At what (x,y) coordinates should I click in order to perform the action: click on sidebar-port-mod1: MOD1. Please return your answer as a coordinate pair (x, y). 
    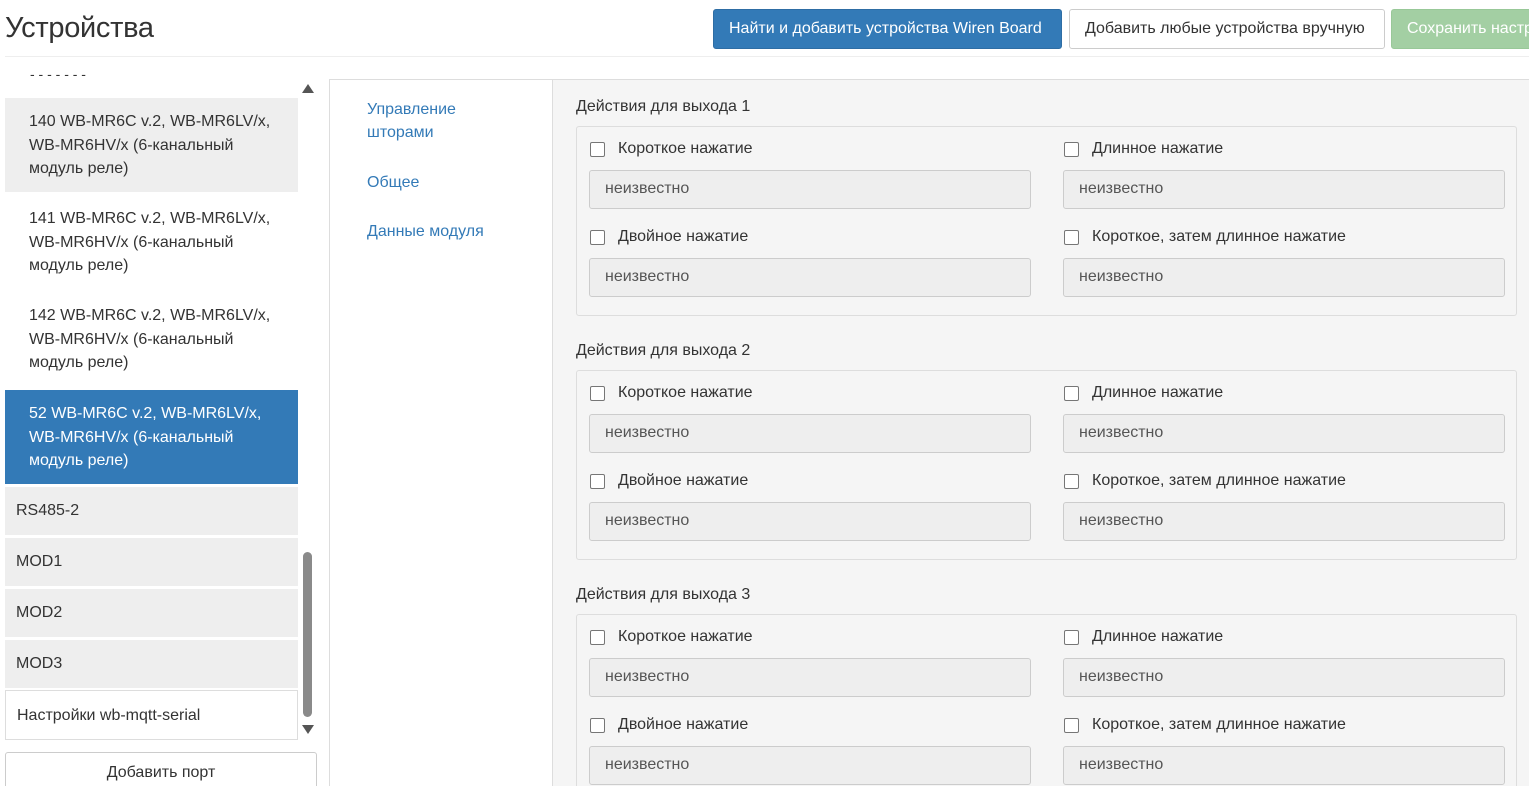
    Looking at the image, I should click on (151, 562).